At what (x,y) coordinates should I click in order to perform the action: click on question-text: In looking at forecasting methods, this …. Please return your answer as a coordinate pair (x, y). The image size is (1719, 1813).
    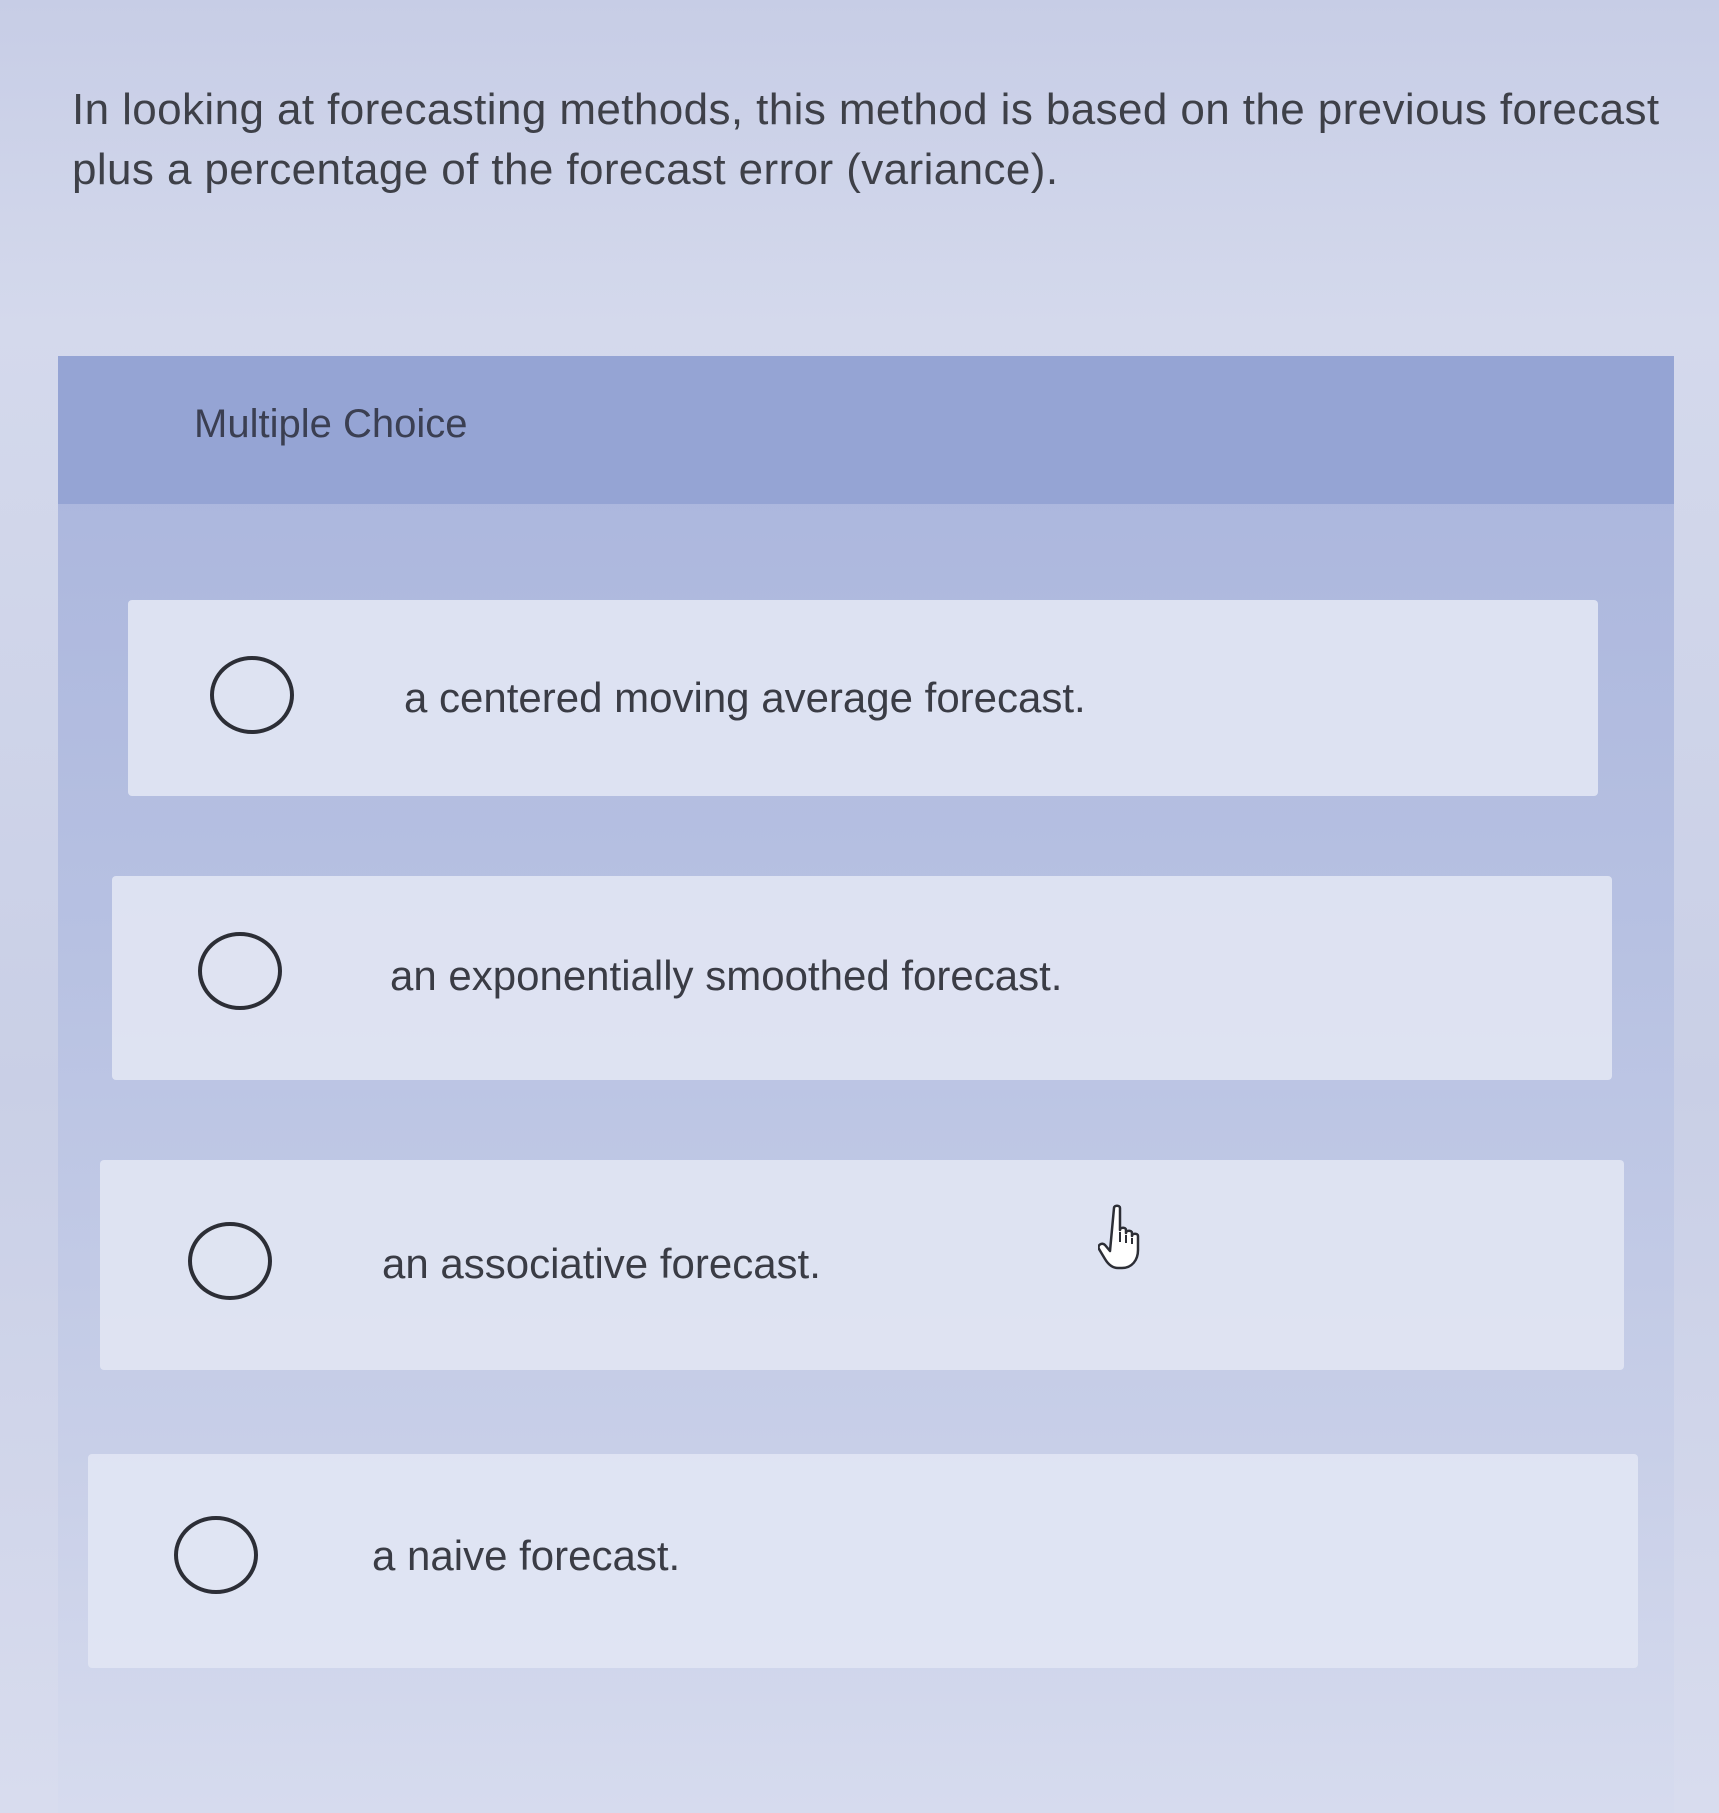
    Looking at the image, I should click on (866, 139).